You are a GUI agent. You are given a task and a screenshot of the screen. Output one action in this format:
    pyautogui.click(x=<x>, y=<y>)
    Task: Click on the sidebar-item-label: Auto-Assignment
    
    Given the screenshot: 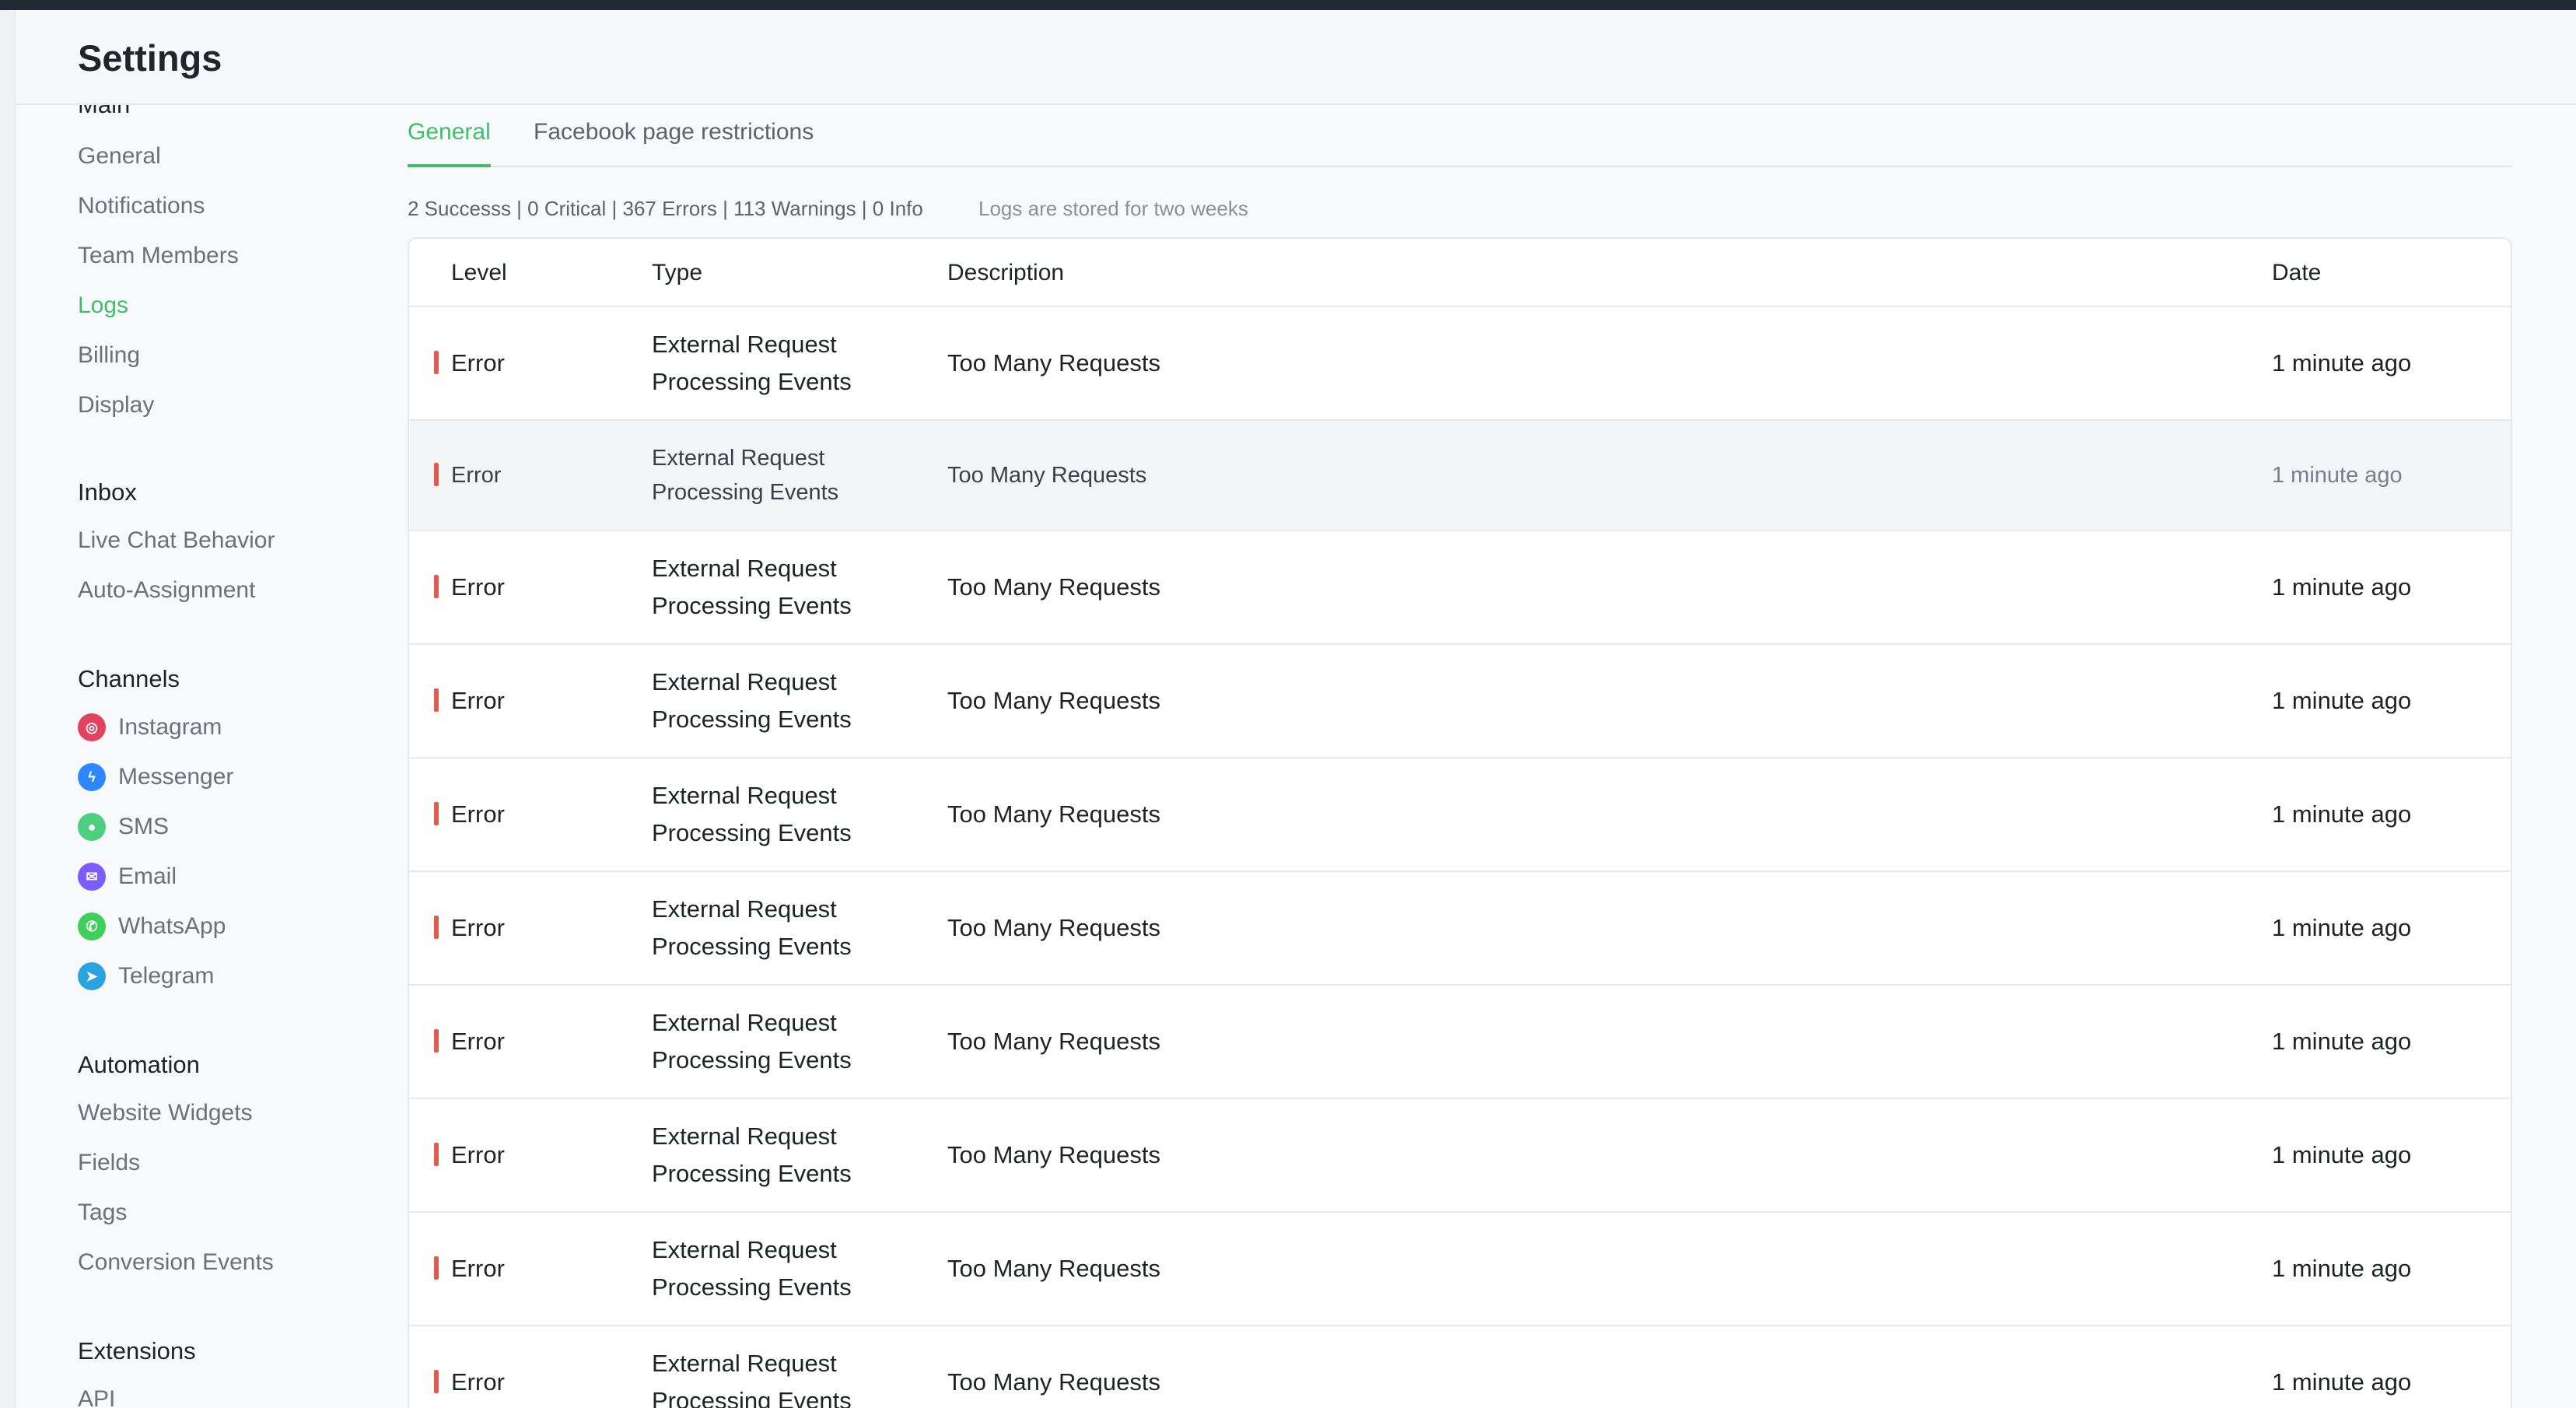 What is the action you would take?
    pyautogui.click(x=167, y=590)
    